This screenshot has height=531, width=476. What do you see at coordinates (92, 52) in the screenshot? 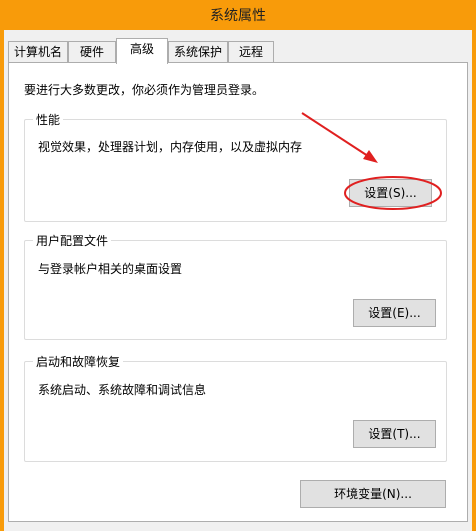
I see `tab-hardware: 硬件` at bounding box center [92, 52].